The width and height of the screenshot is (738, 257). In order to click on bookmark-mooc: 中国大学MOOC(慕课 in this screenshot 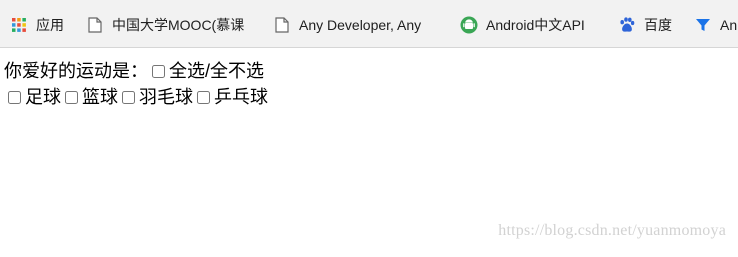, I will do `click(165, 25)`.